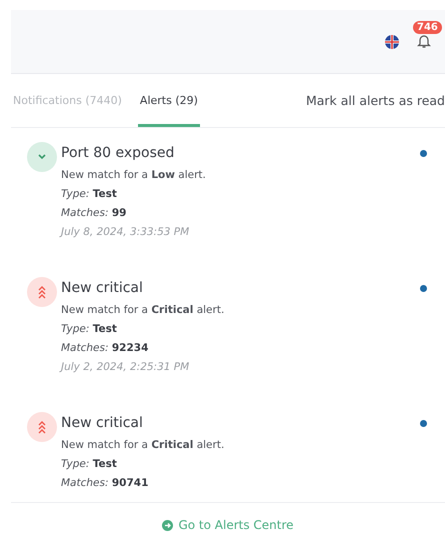  Describe the element at coordinates (169, 100) in the screenshot. I see `tab: Alerts (29)` at that location.